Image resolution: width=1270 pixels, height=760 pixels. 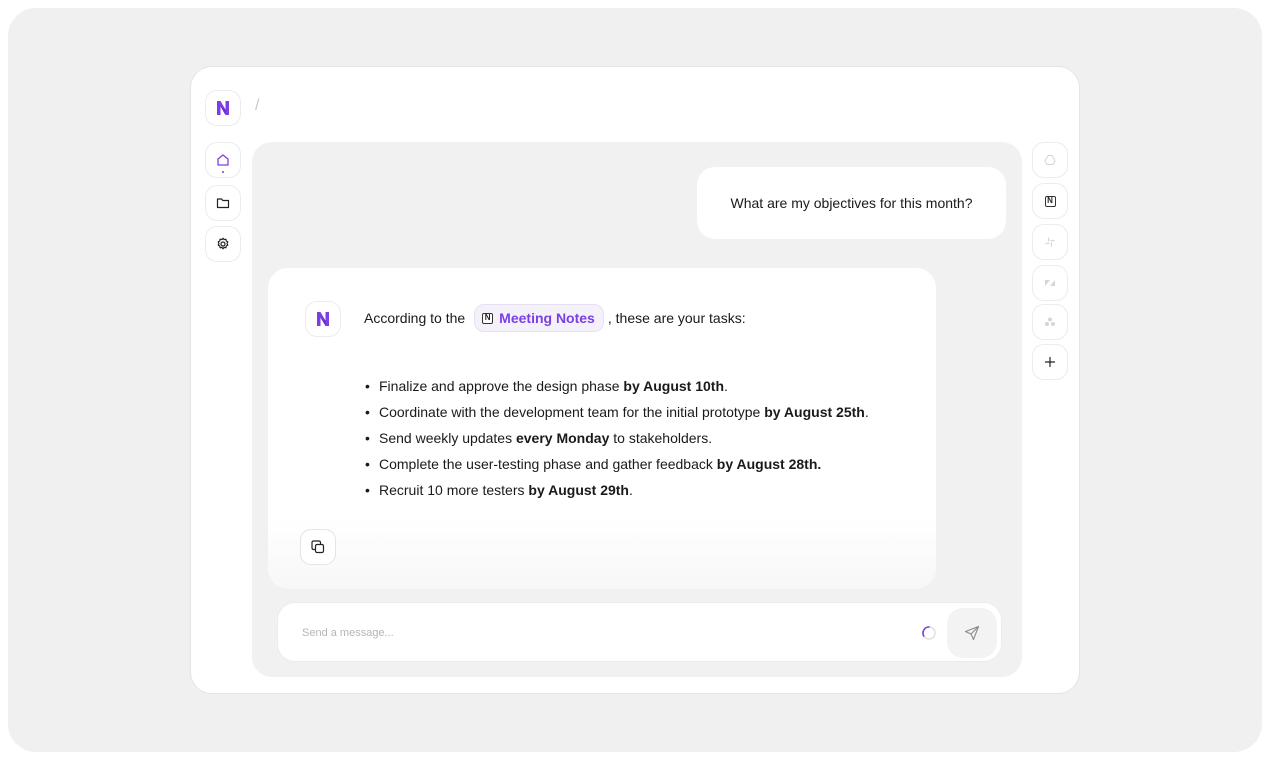 I want to click on source-chip-meeting-notes: N Meeting Notes, so click(x=539, y=318).